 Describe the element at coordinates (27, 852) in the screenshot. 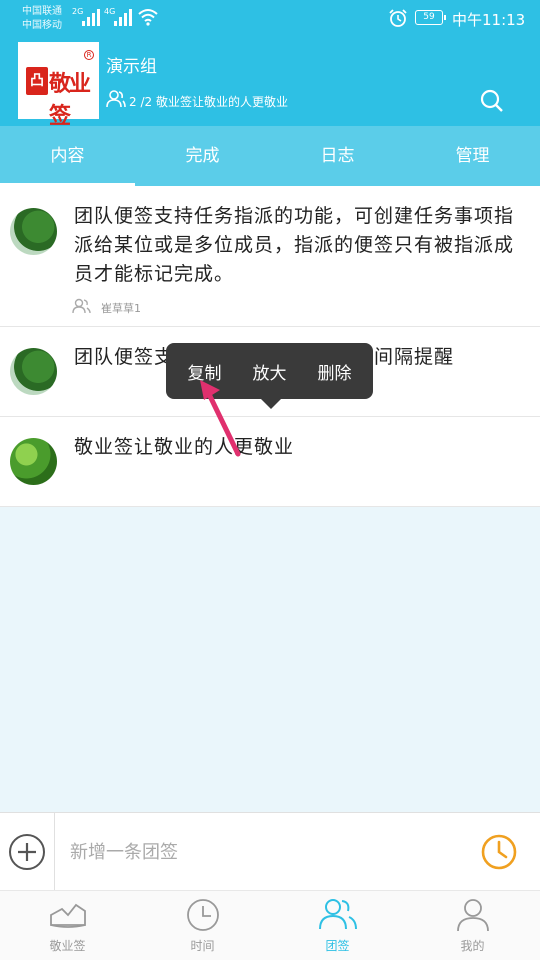

I see `add-icon` at that location.